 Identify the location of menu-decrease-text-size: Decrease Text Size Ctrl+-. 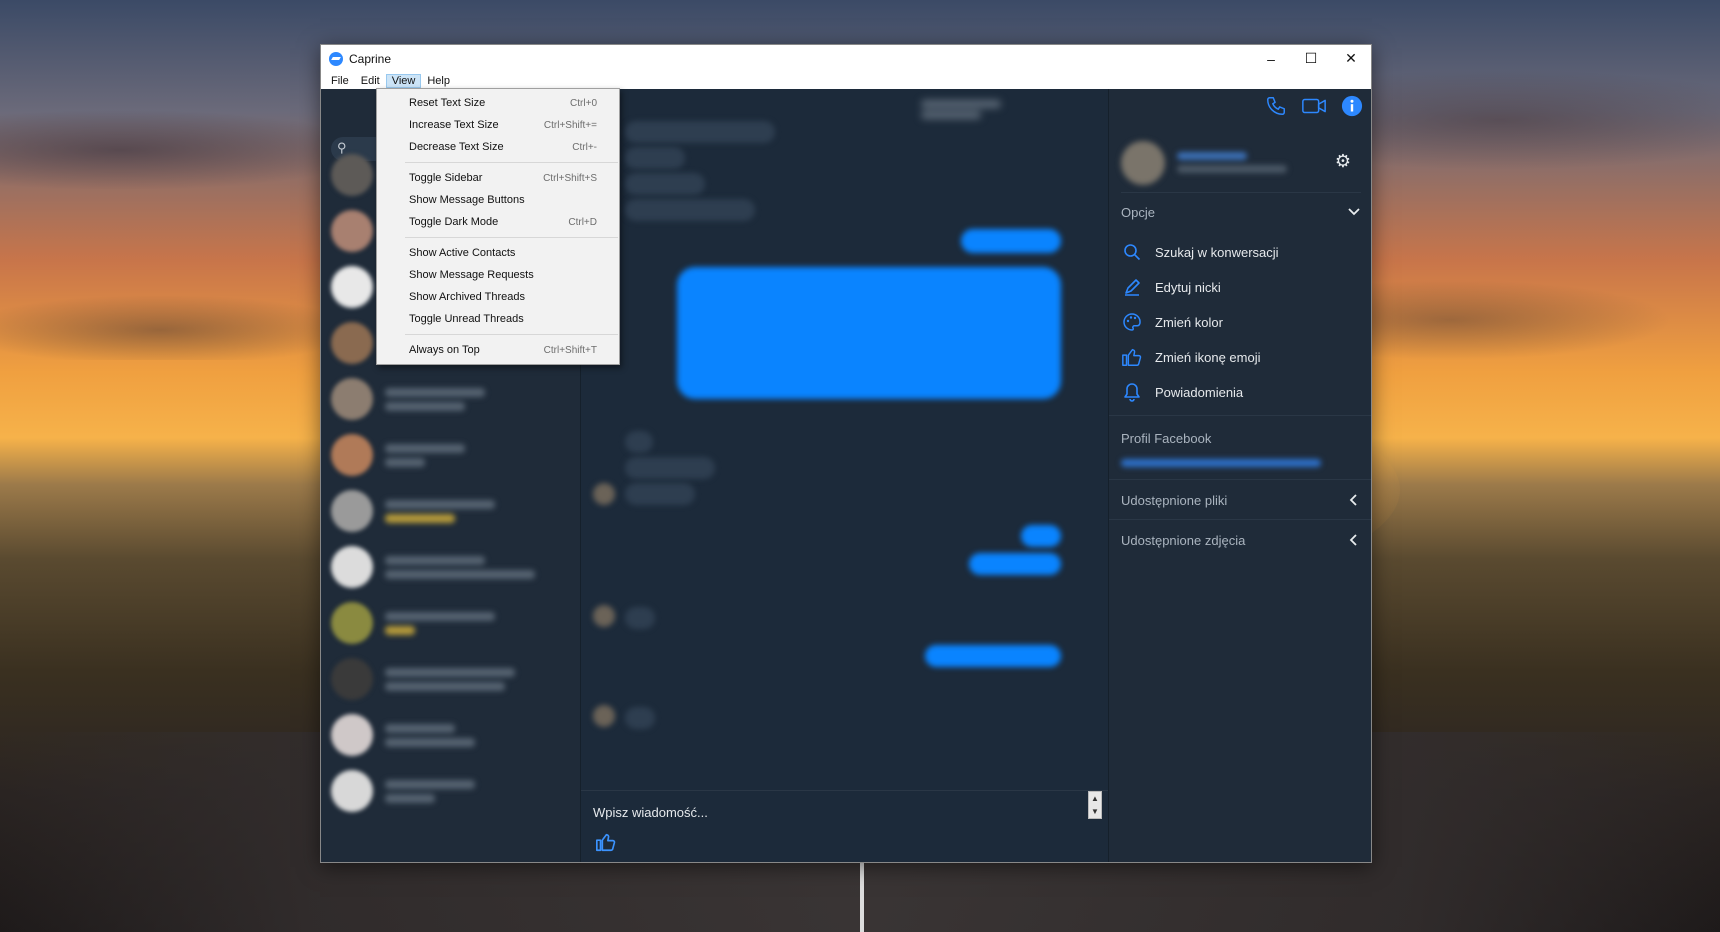
(498, 147).